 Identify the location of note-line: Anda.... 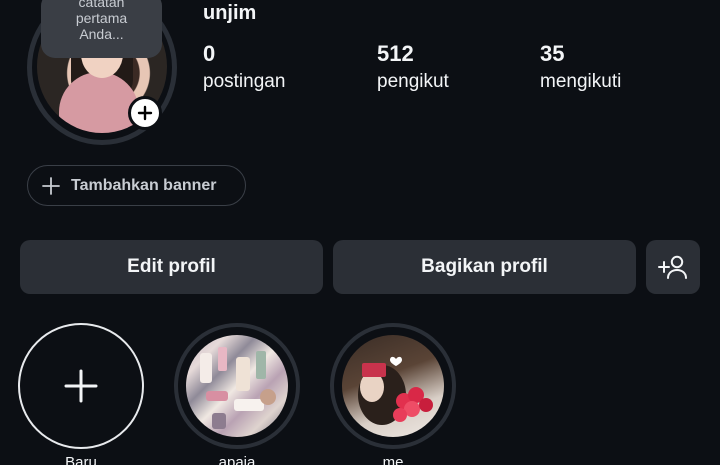
(101, 34).